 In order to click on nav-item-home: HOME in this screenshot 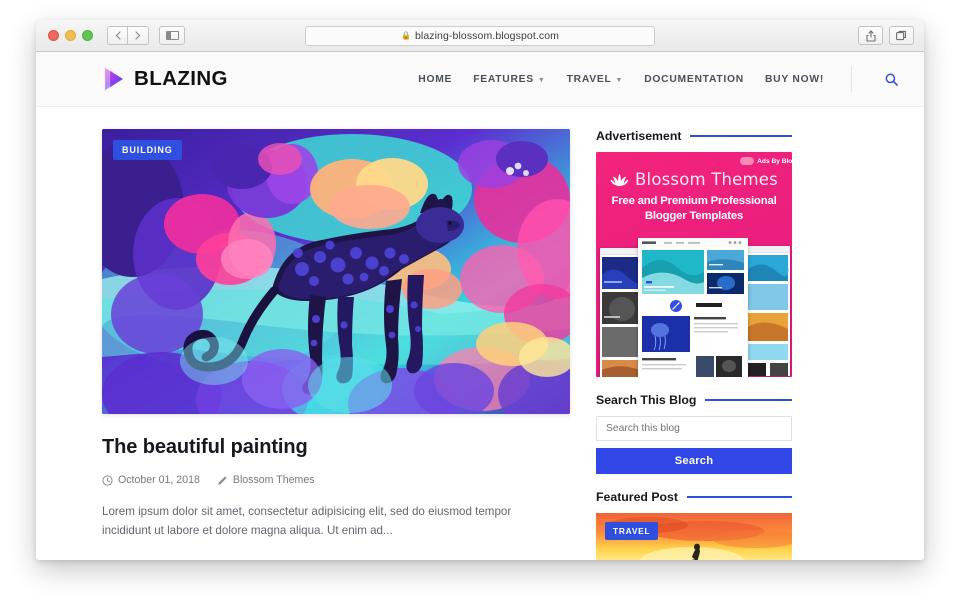, I will do `click(435, 79)`.